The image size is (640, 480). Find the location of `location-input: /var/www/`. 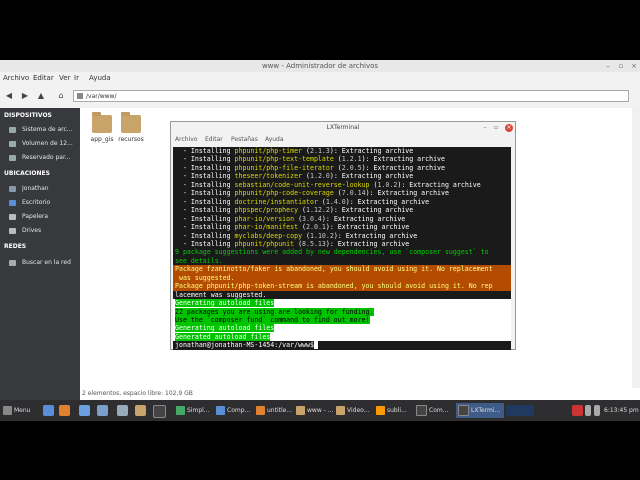

location-input: /var/www/ is located at coordinates (351, 96).